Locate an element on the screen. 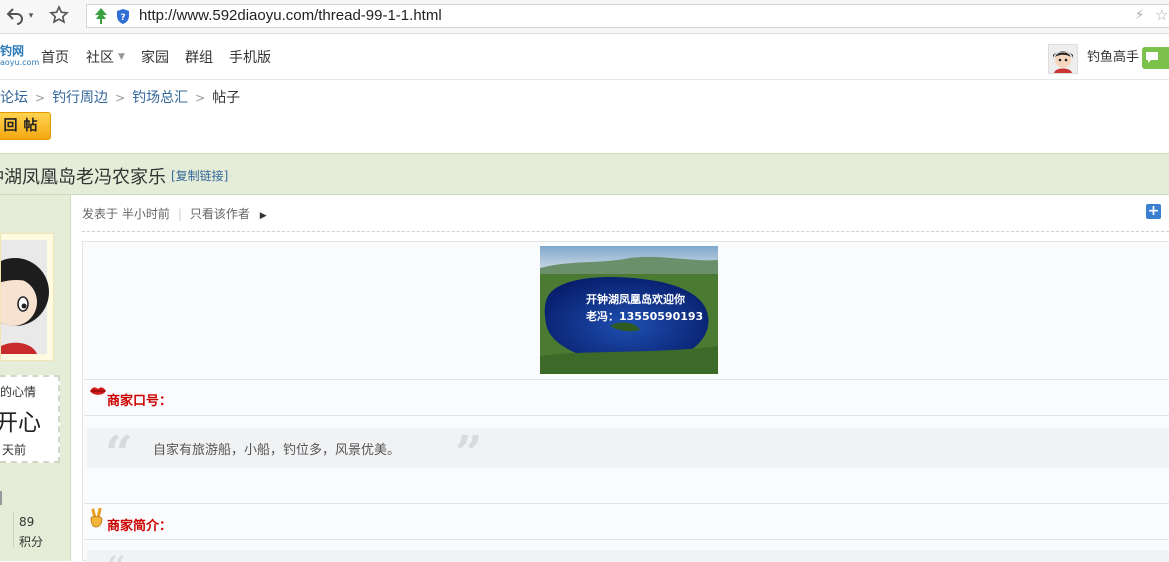 The width and height of the screenshot is (1169, 562). nav-item-community: 社区 is located at coordinates (100, 58).